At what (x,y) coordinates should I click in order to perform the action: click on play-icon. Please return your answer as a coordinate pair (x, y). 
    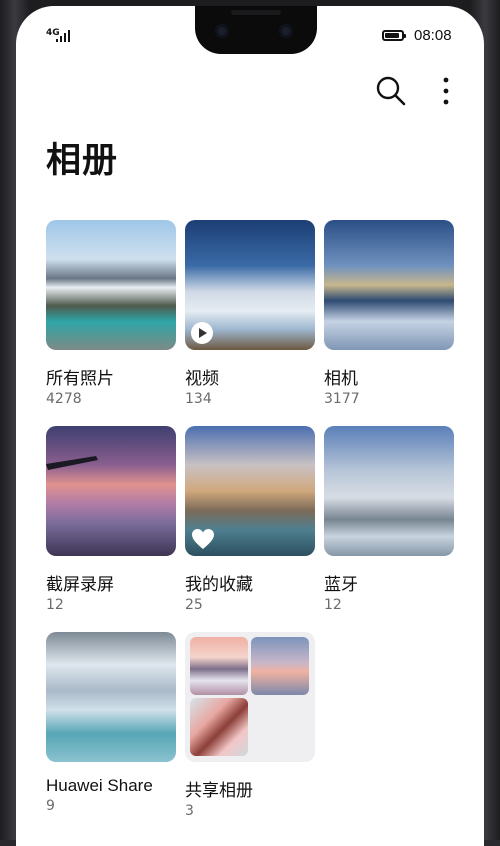
    Looking at the image, I should click on (202, 333).